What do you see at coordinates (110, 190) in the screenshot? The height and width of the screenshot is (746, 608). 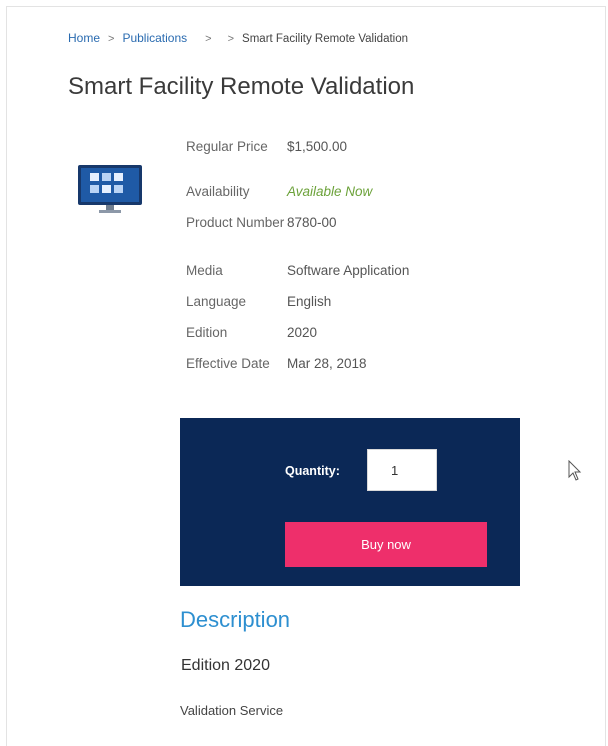 I see `monitor-icon` at bounding box center [110, 190].